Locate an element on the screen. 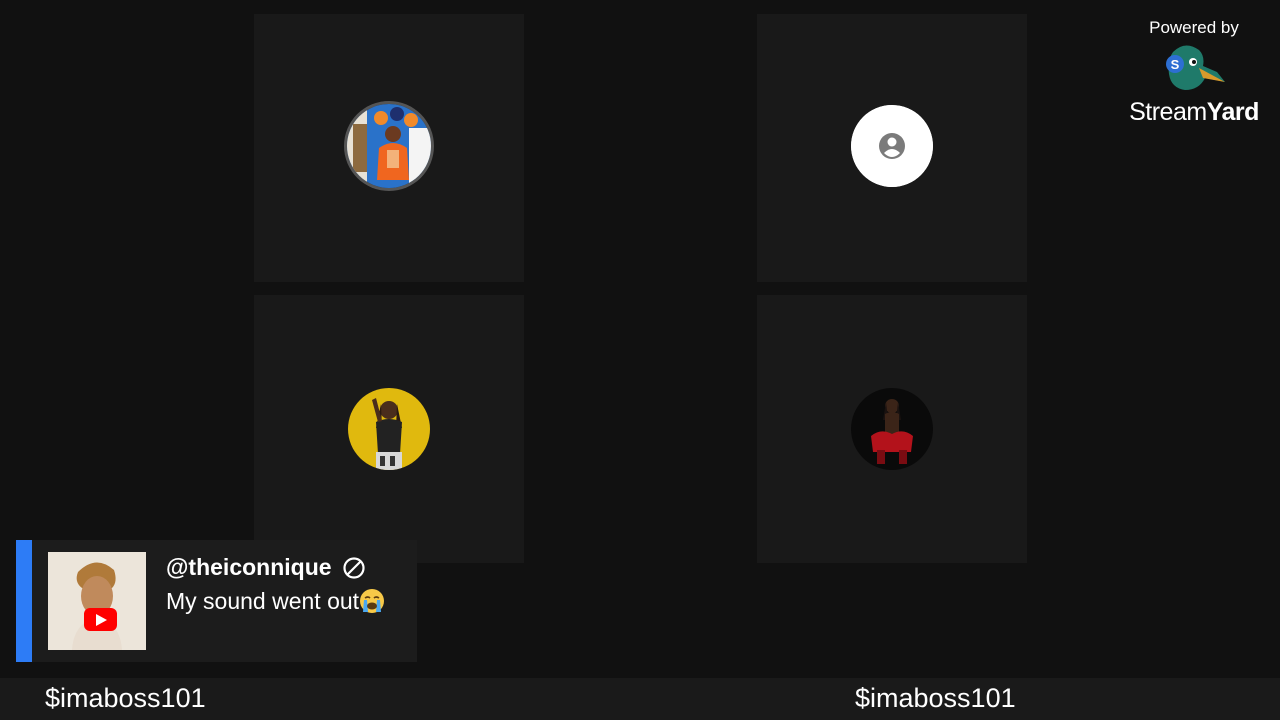  moderator-ban-icon is located at coordinates (353, 567).